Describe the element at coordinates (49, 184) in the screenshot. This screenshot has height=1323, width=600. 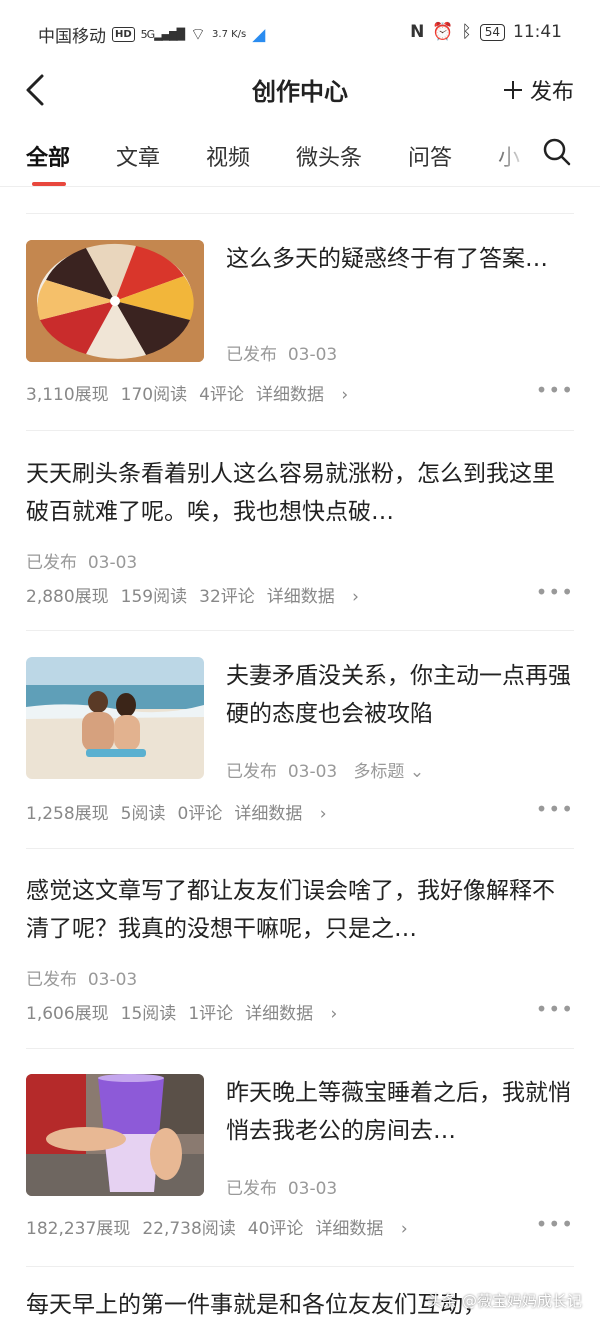
I see `tab-indicator` at that location.